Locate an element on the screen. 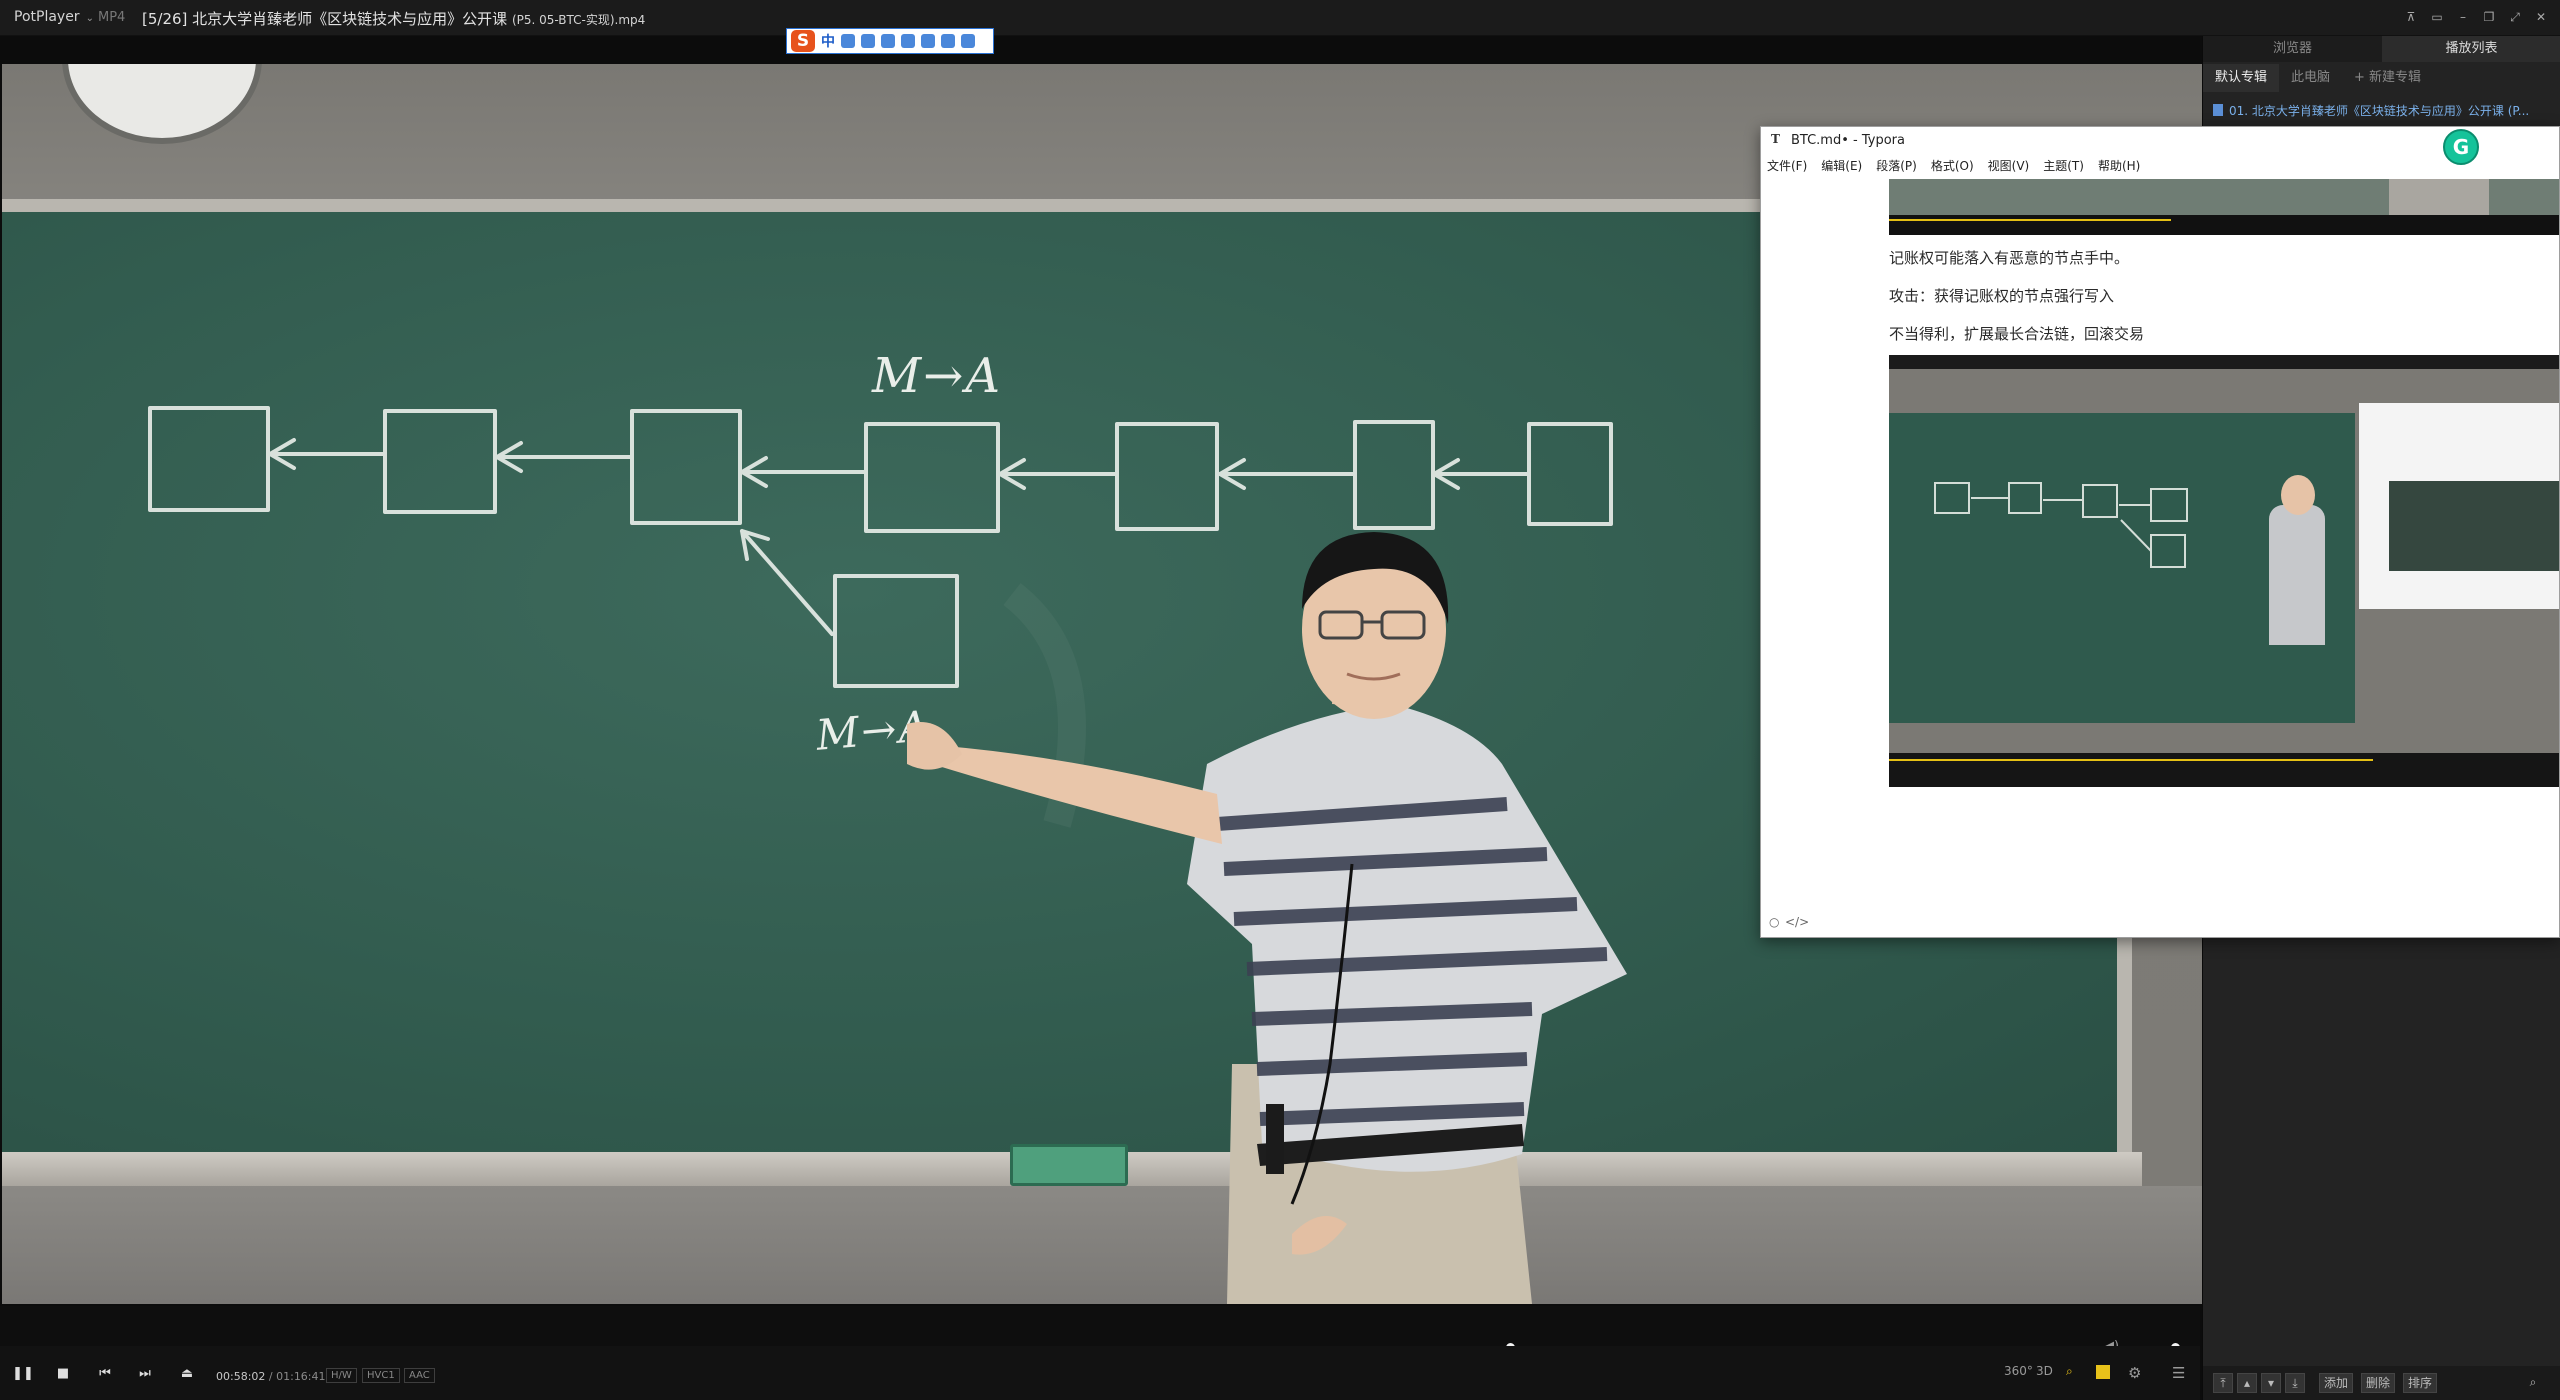  close-icon: ✕ is located at coordinates (2541, 17).